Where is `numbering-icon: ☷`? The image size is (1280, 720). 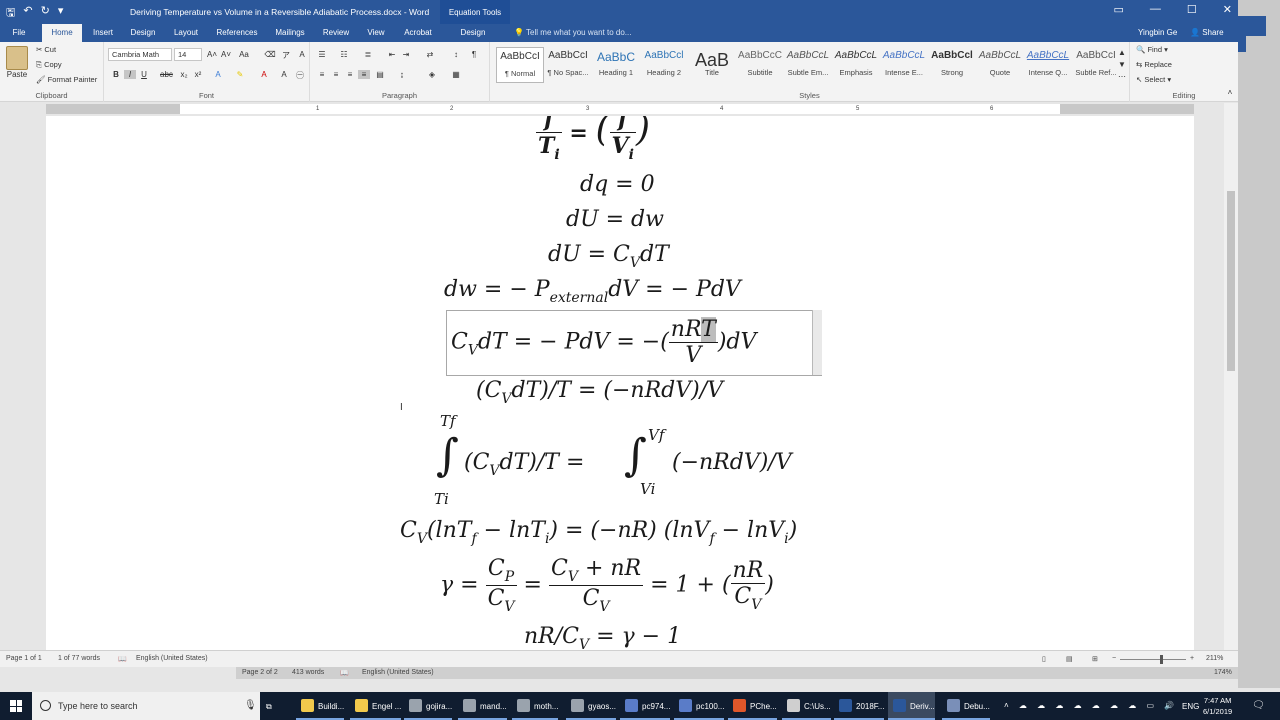 numbering-icon: ☷ is located at coordinates (344, 54).